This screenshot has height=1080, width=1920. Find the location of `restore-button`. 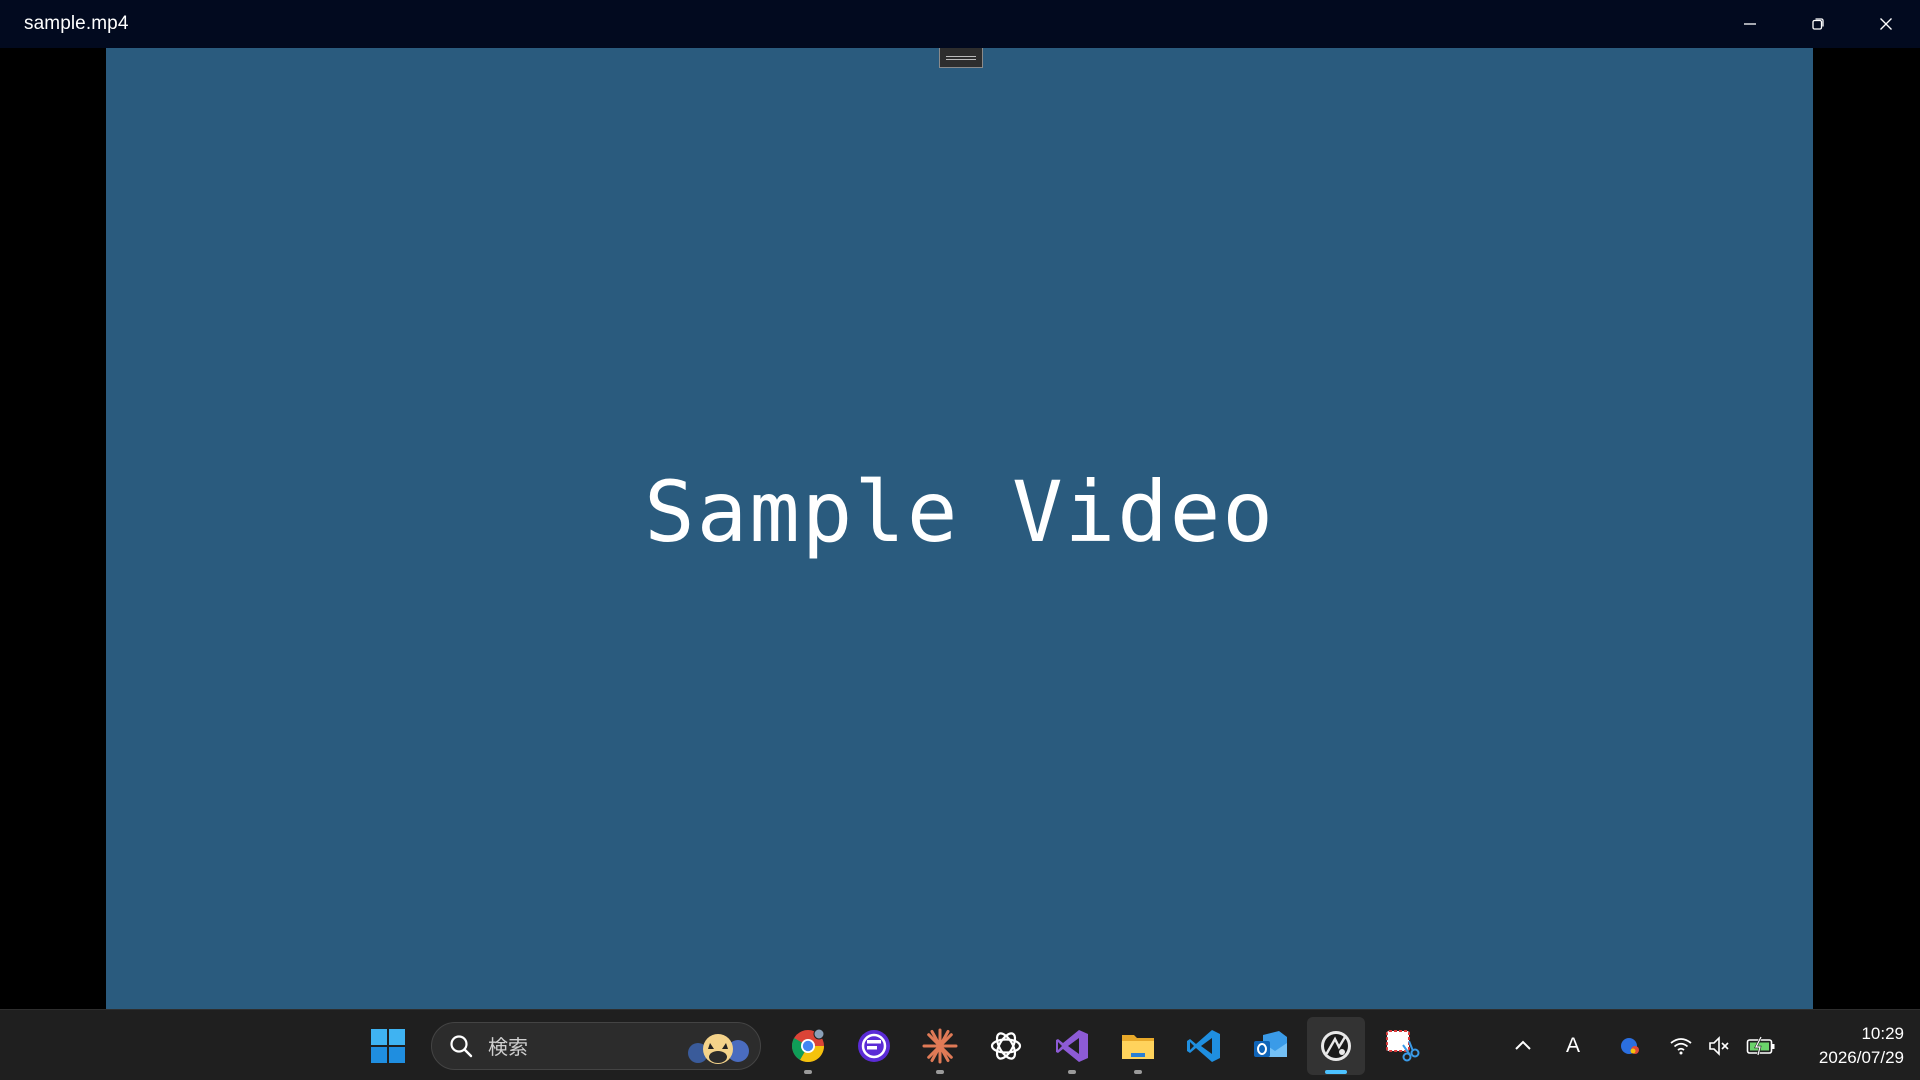

restore-button is located at coordinates (1818, 24).